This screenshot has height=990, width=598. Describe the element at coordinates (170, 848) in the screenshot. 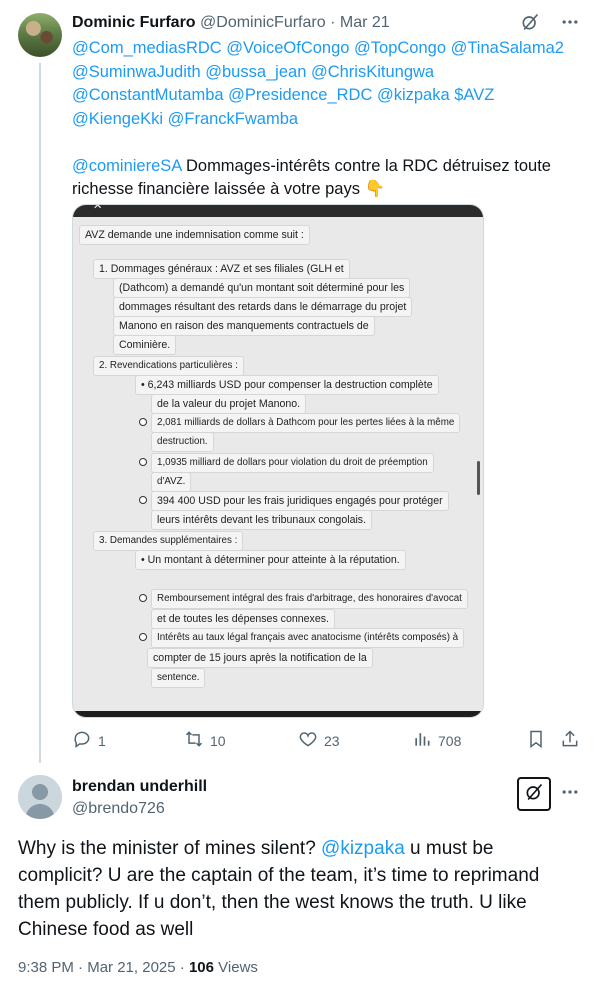

I see `reply-text-part: Why is the minister of mines silent?` at that location.